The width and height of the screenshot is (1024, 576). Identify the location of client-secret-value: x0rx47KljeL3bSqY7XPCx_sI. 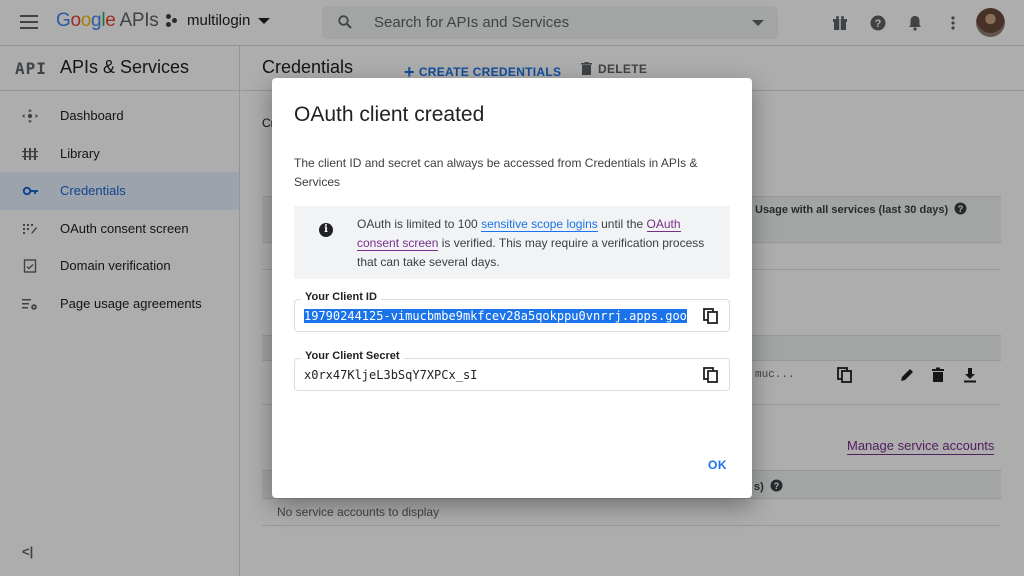
(496, 375).